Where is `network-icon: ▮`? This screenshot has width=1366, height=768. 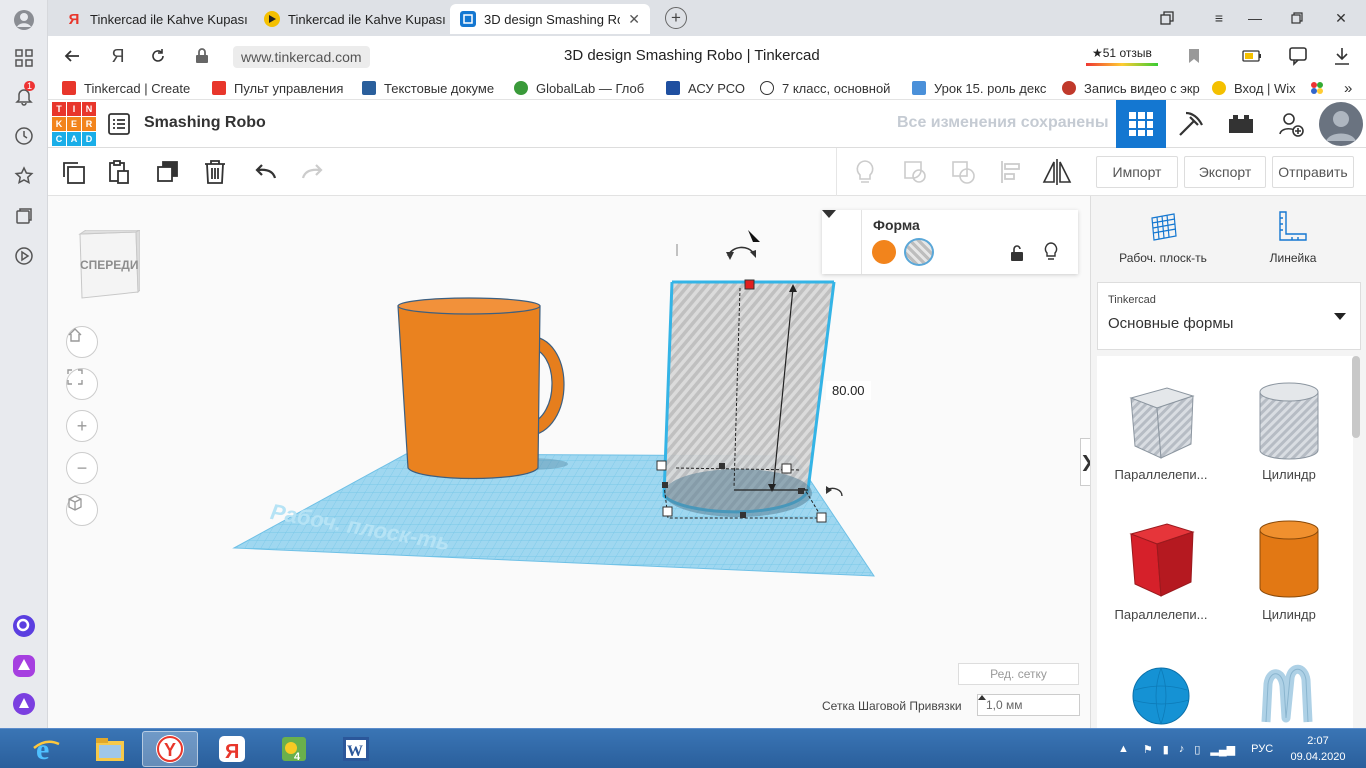 network-icon: ▮ is located at coordinates (1166, 749).